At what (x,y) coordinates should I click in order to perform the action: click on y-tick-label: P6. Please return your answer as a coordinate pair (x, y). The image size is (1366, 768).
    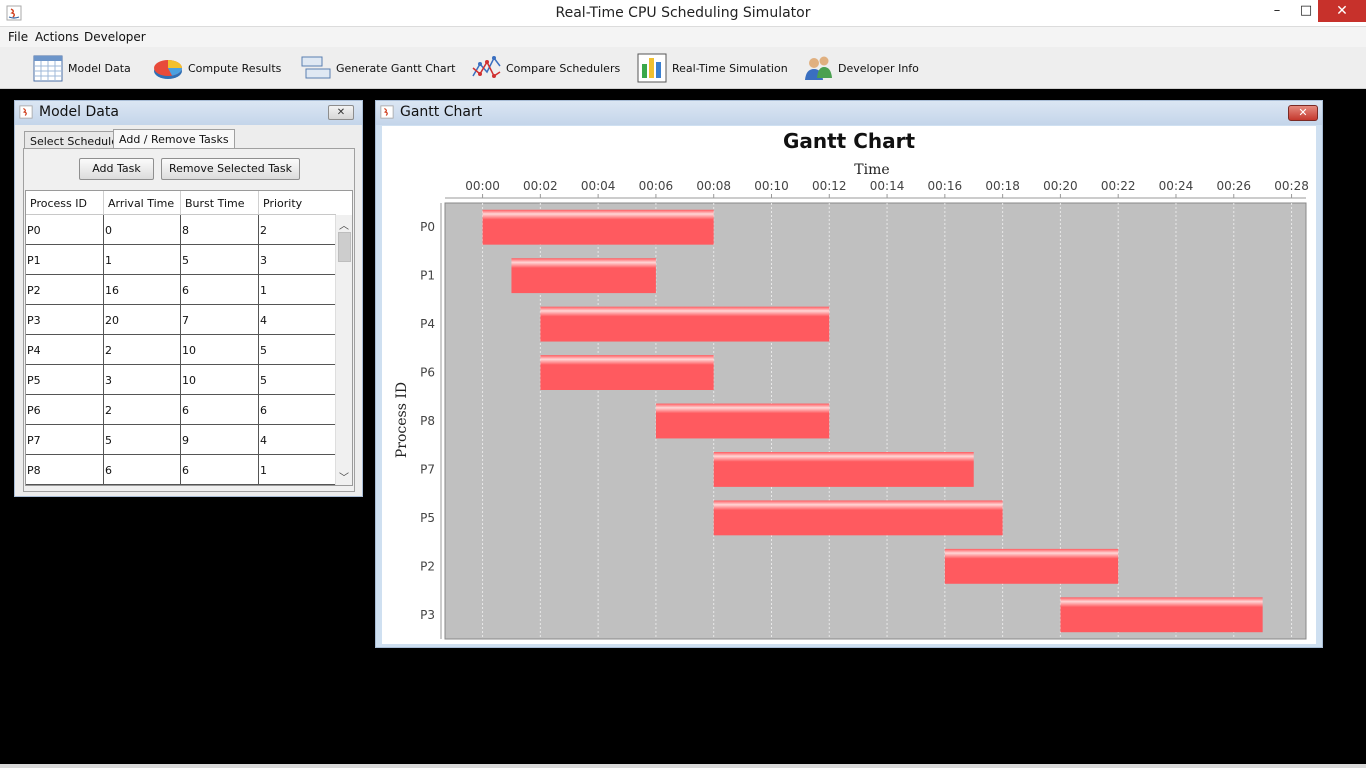
    Looking at the image, I should click on (427, 373).